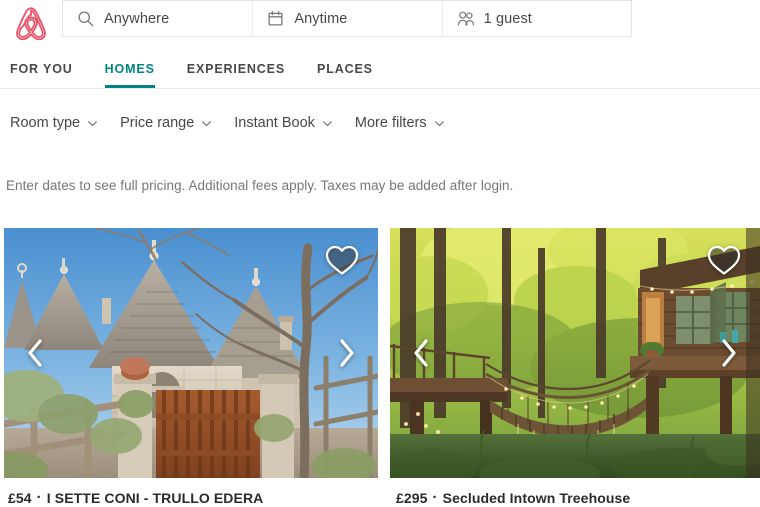  Describe the element at coordinates (412, 498) in the screenshot. I see `listing-price: £295` at that location.